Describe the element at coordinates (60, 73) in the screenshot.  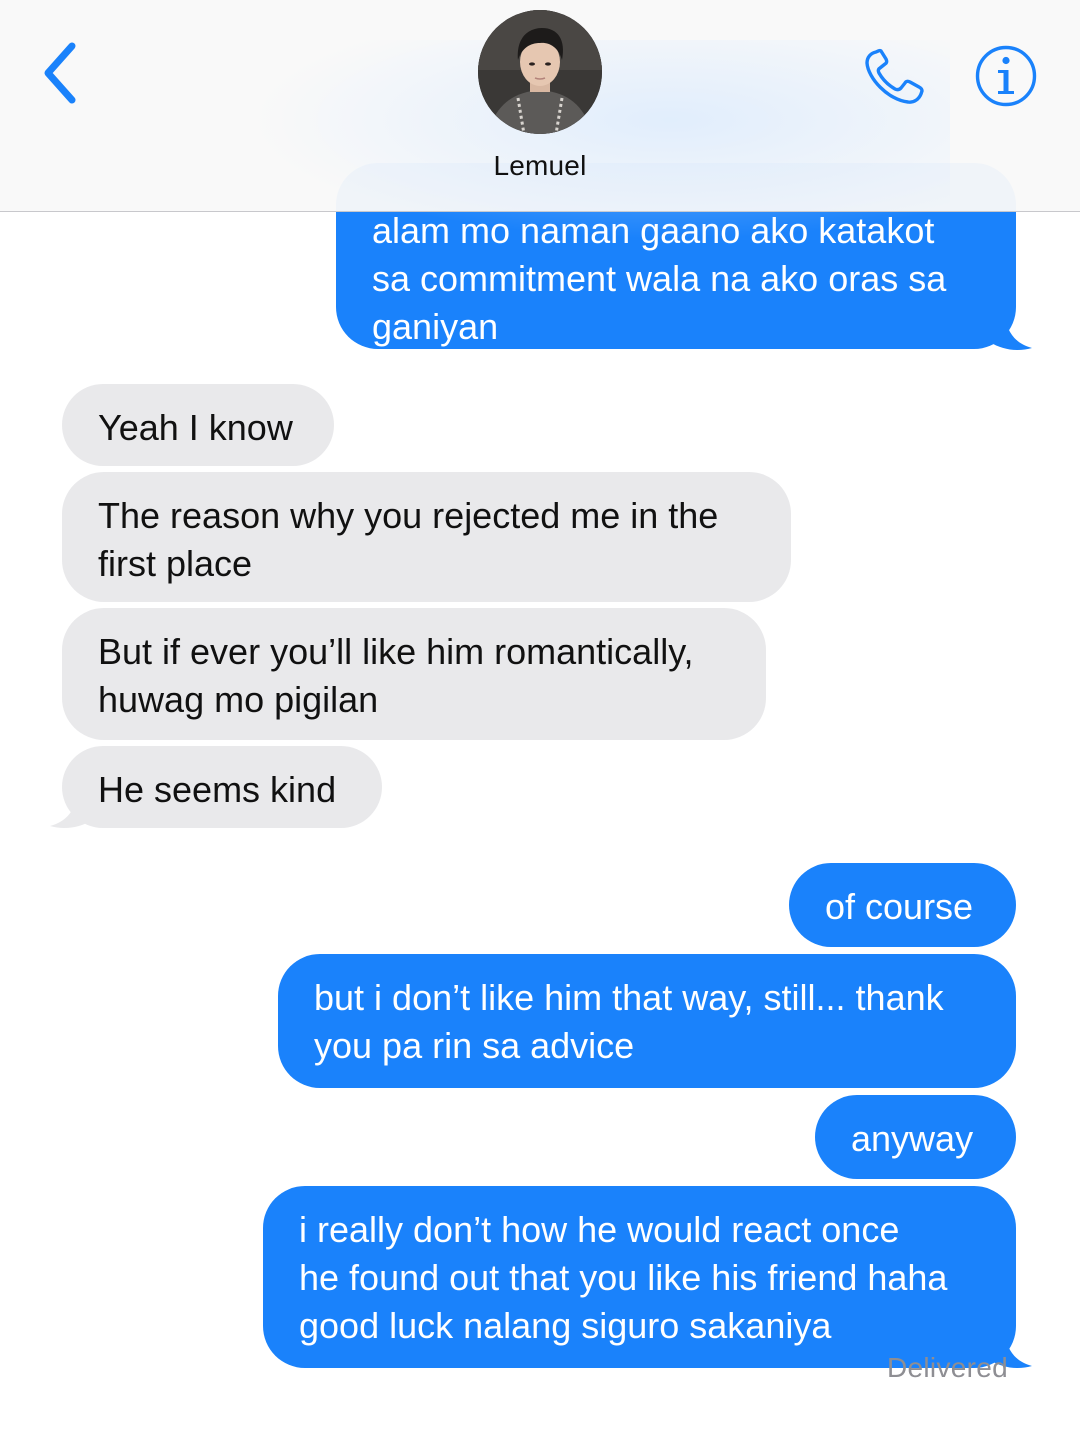
I see `chevron-left-icon` at that location.